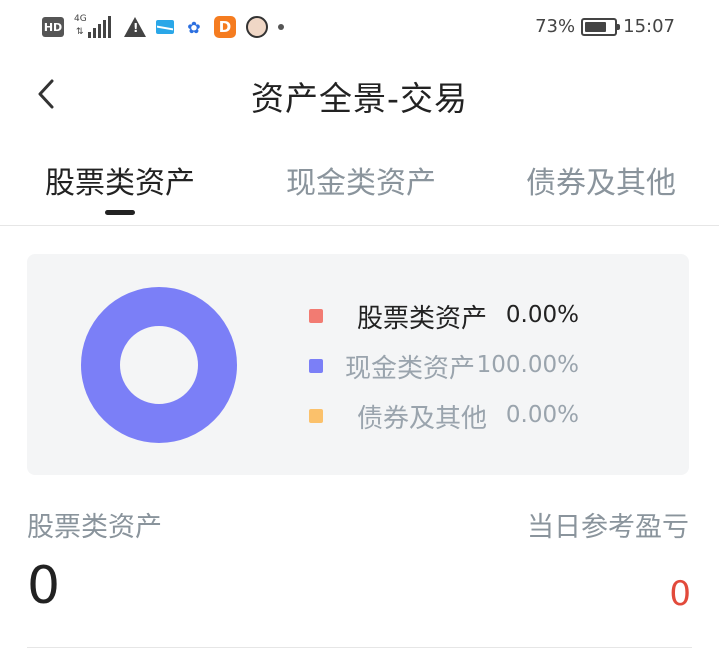  What do you see at coordinates (680, 594) in the screenshot?
I see `daily-pnl-value: 0` at bounding box center [680, 594].